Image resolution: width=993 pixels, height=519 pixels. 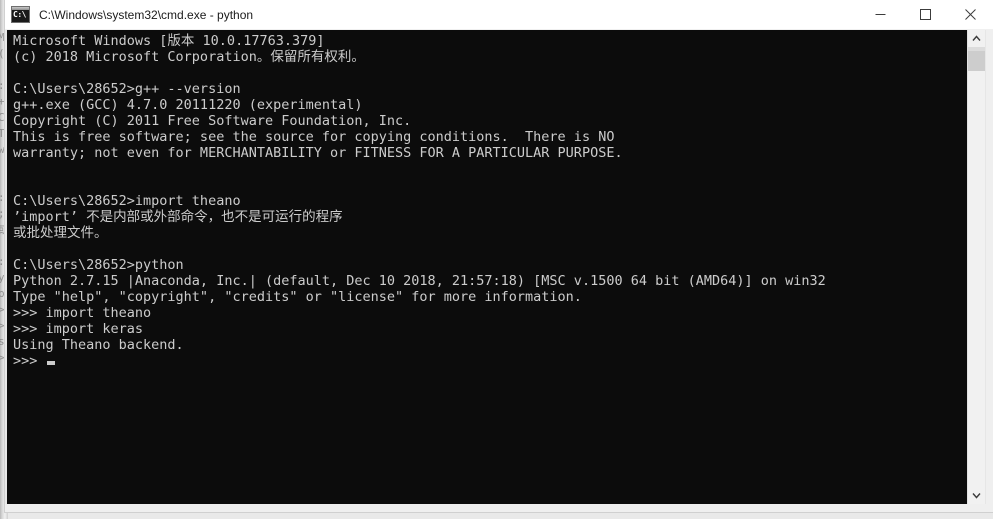 I want to click on title-bar: C:\ C:\Windows\system32\cmd.exe - python, so click(x=499, y=15).